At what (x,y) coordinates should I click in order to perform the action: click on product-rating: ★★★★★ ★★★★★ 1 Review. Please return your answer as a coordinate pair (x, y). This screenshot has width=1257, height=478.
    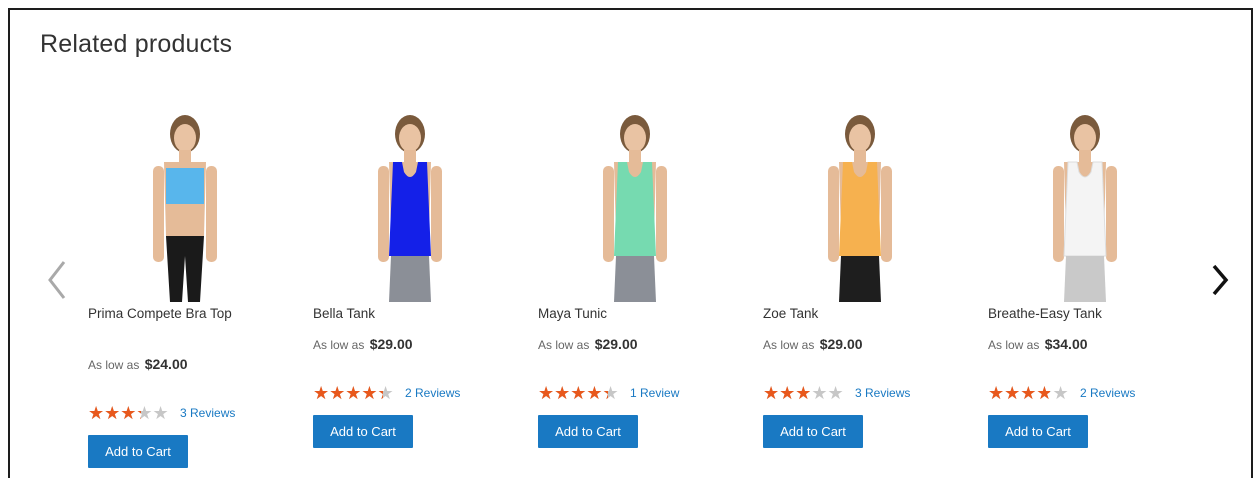
    Looking at the image, I should click on (608, 393).